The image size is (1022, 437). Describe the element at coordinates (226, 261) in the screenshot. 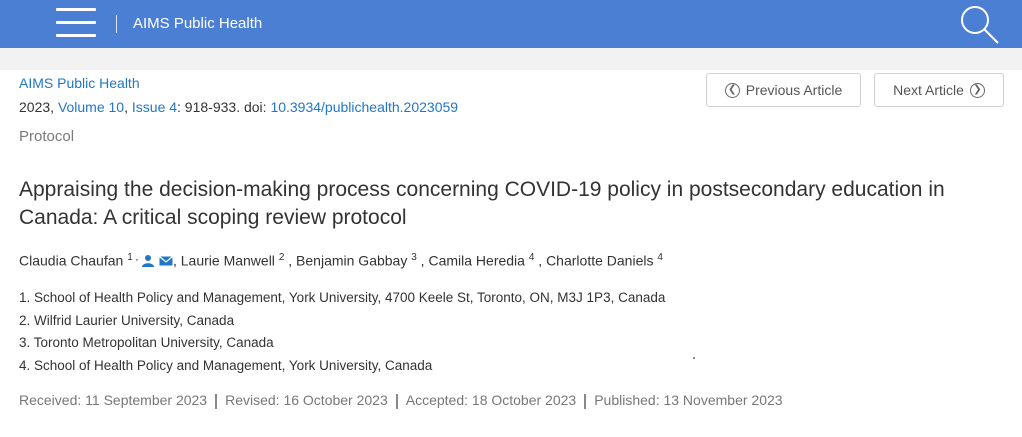

I see `author-name: , Laurie Manwell` at that location.